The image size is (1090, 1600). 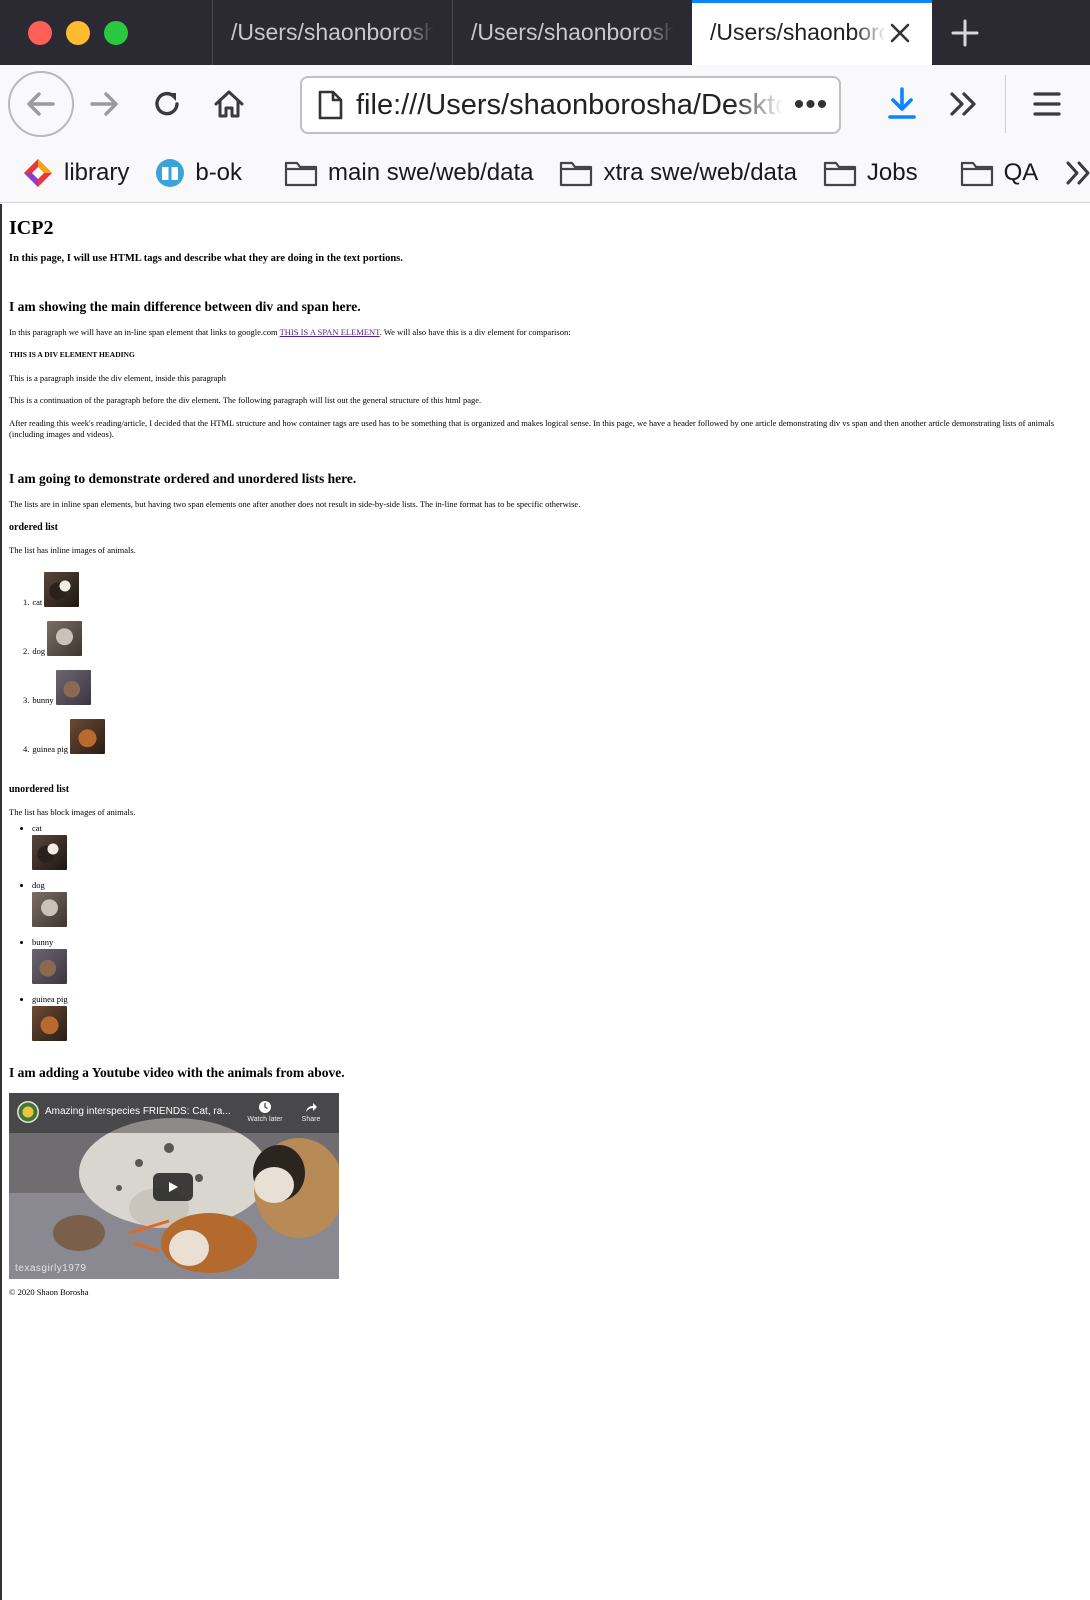 I want to click on home-icon, so click(x=229, y=104).